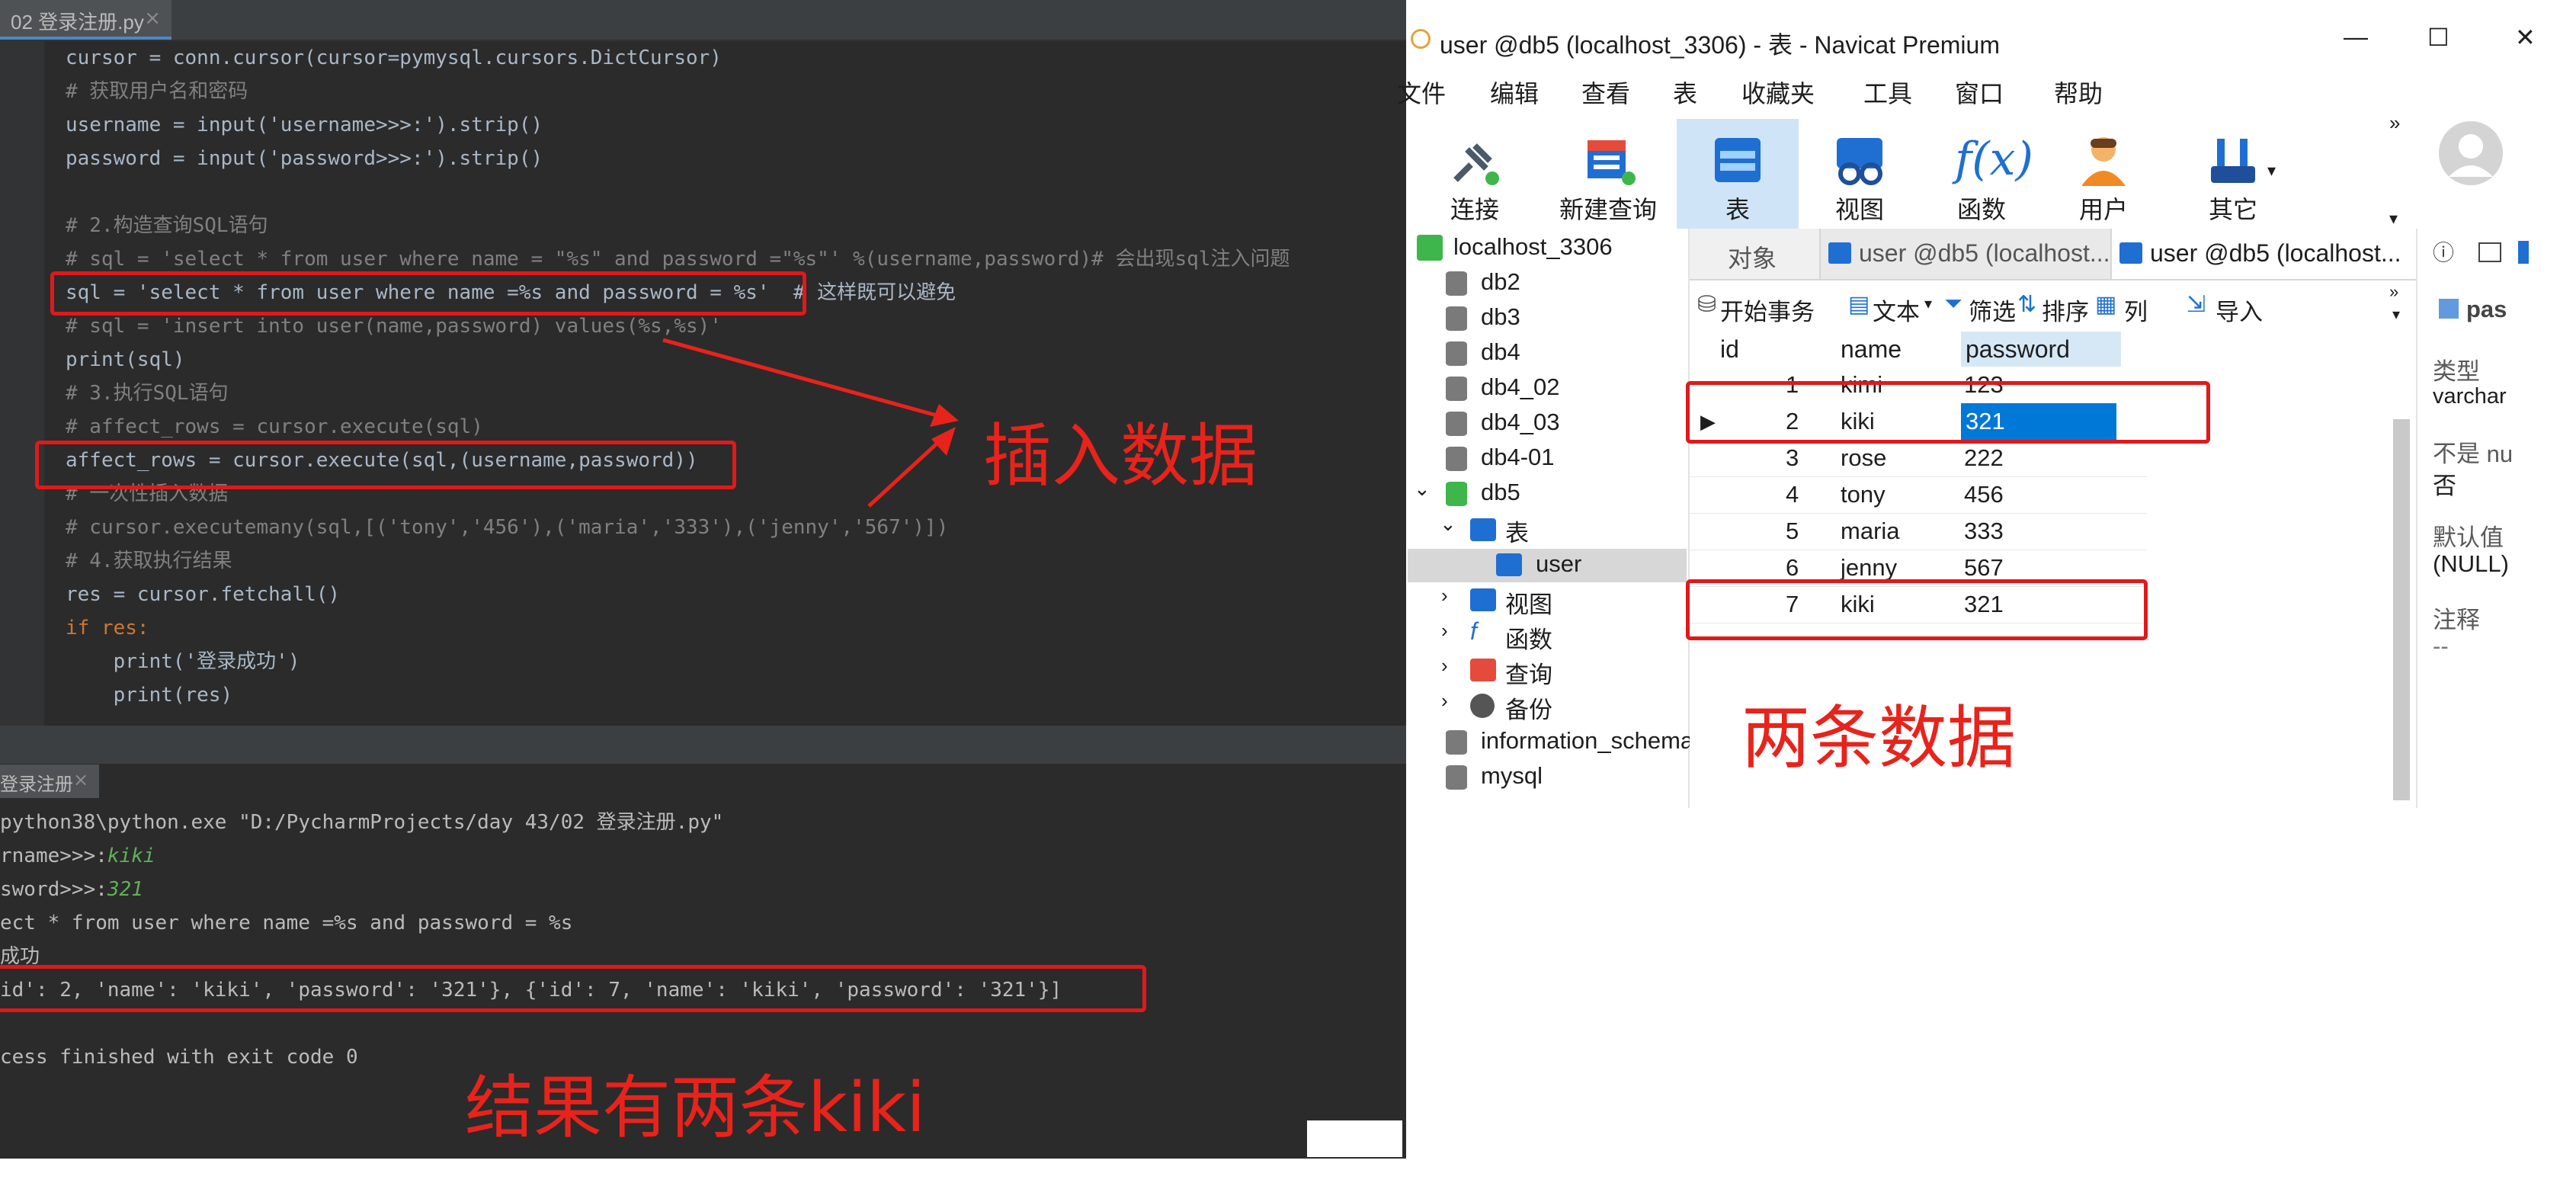  I want to click on annotation-result-two-kiki: 结果有两条kiki, so click(695, 1108).